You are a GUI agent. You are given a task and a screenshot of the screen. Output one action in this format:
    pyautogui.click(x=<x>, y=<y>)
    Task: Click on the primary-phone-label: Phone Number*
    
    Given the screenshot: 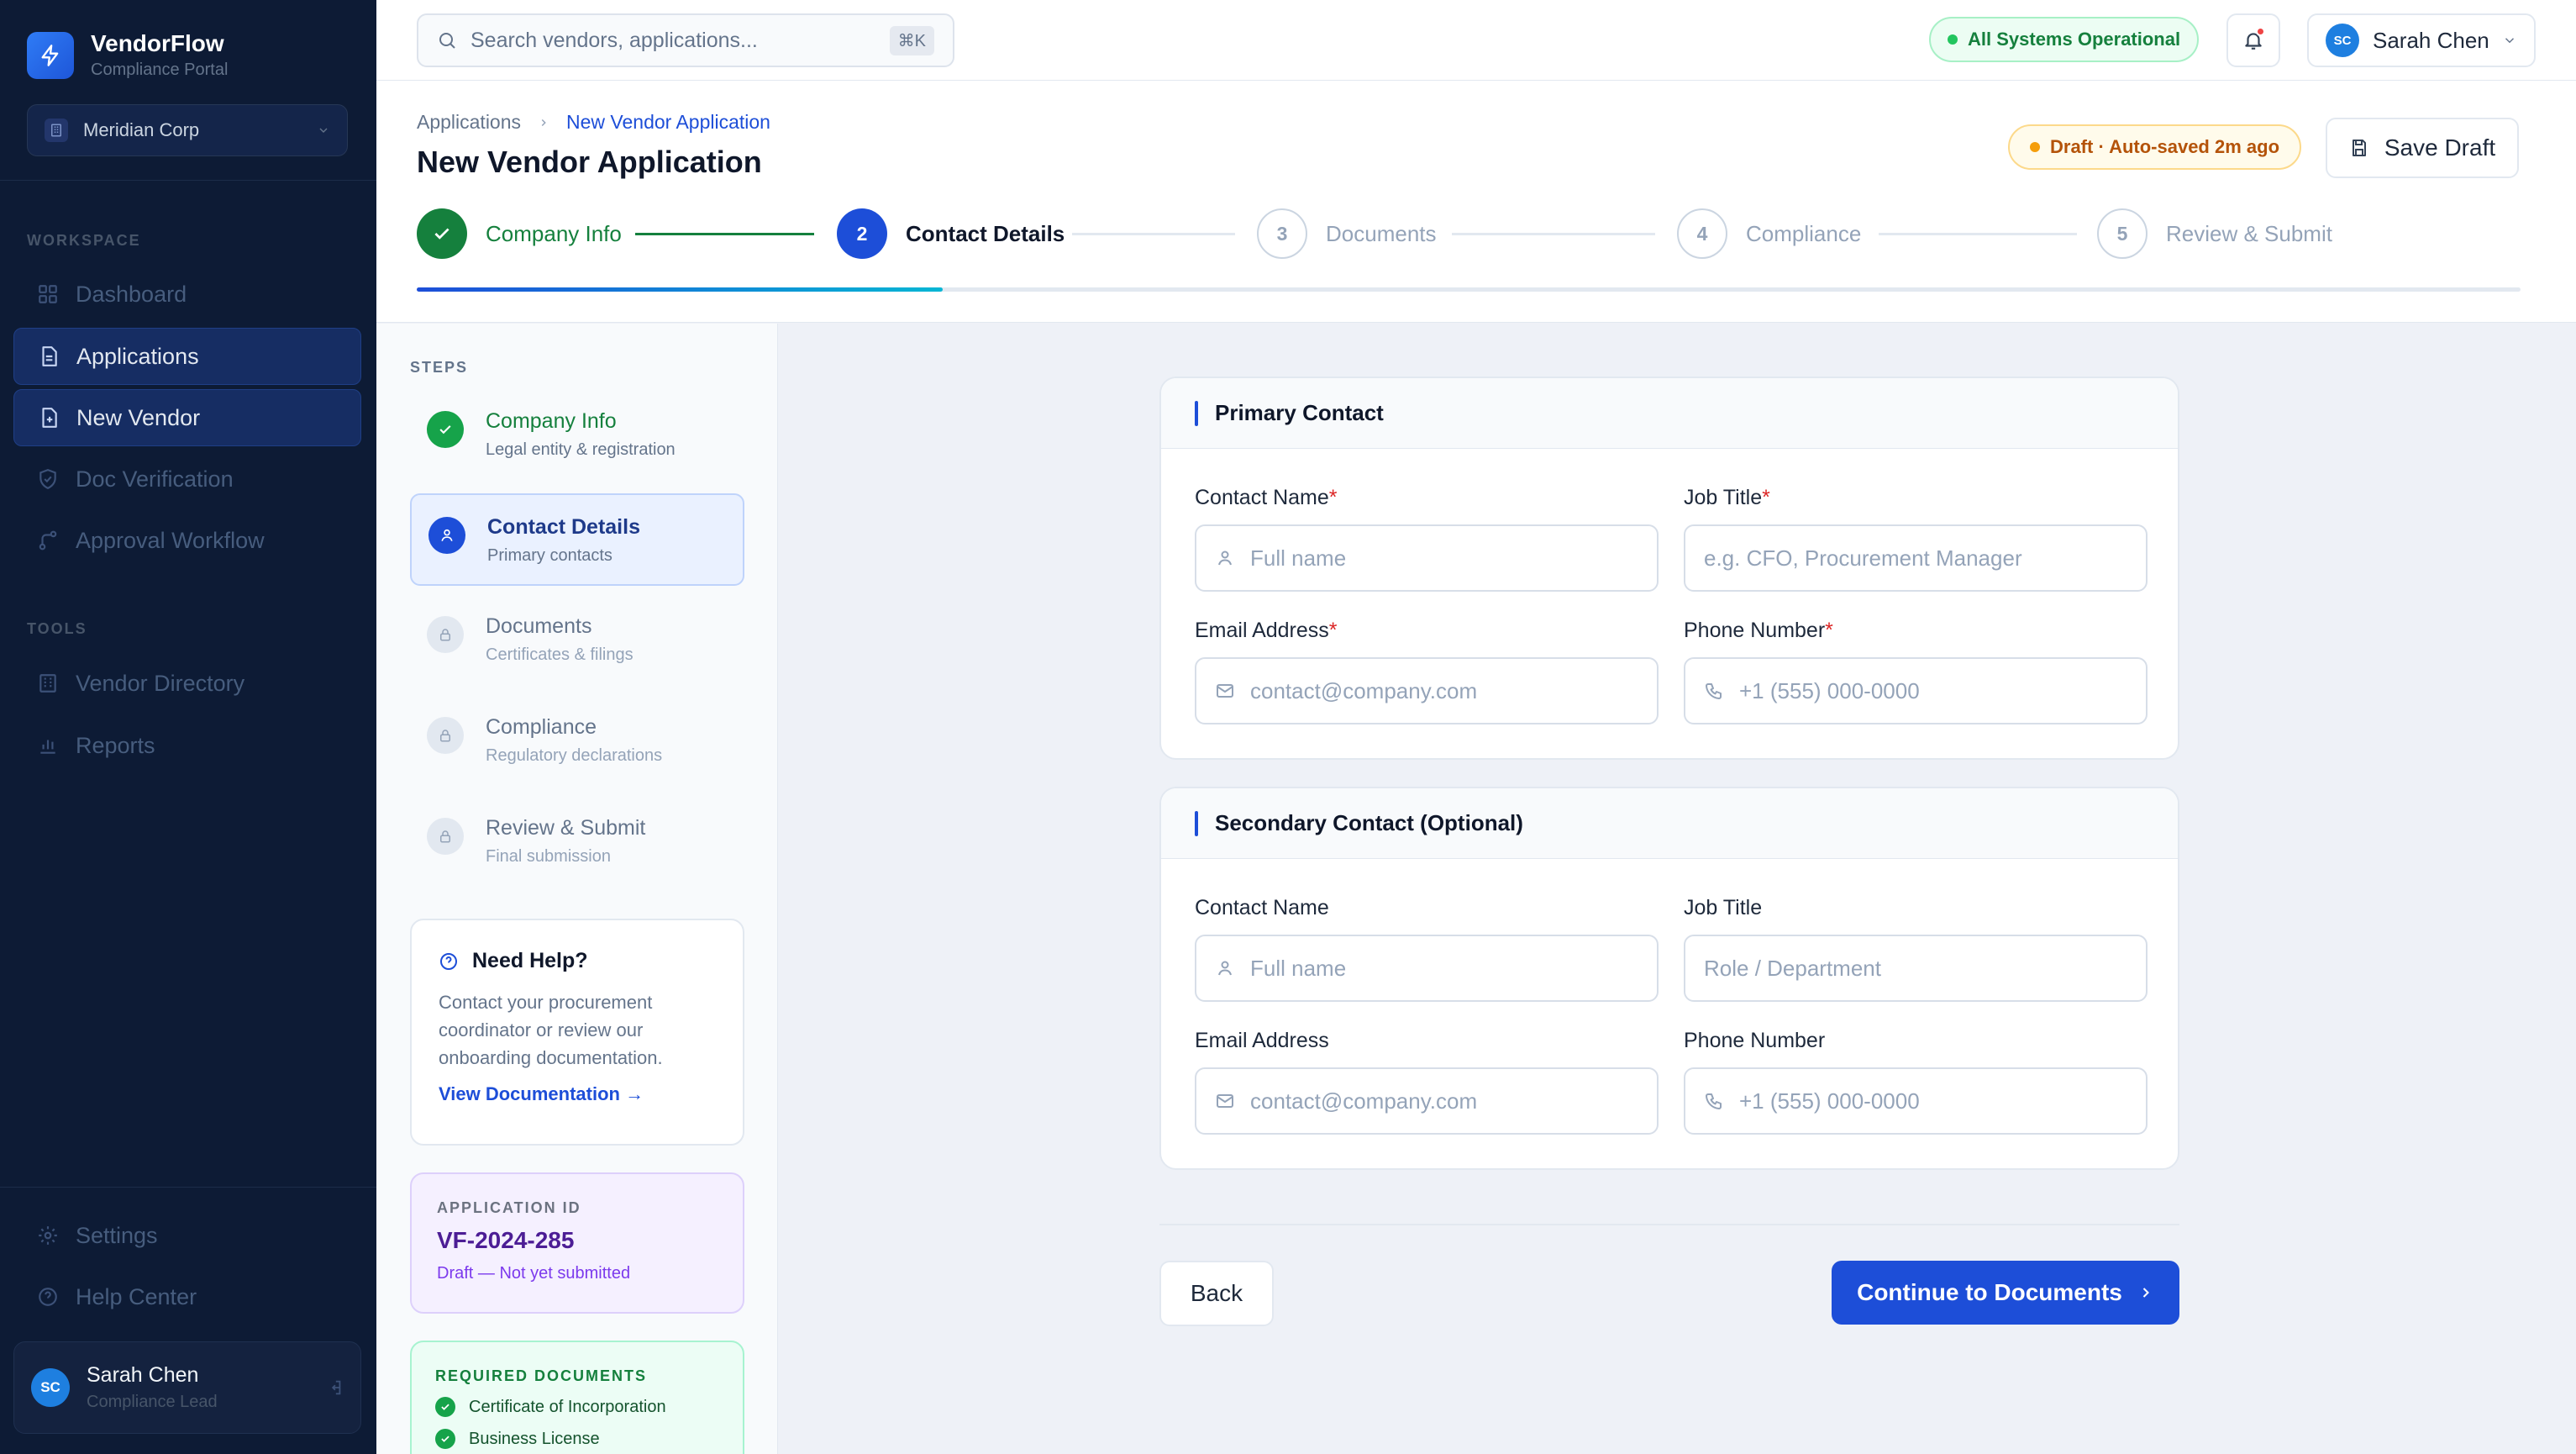 What is the action you would take?
    pyautogui.click(x=1759, y=630)
    